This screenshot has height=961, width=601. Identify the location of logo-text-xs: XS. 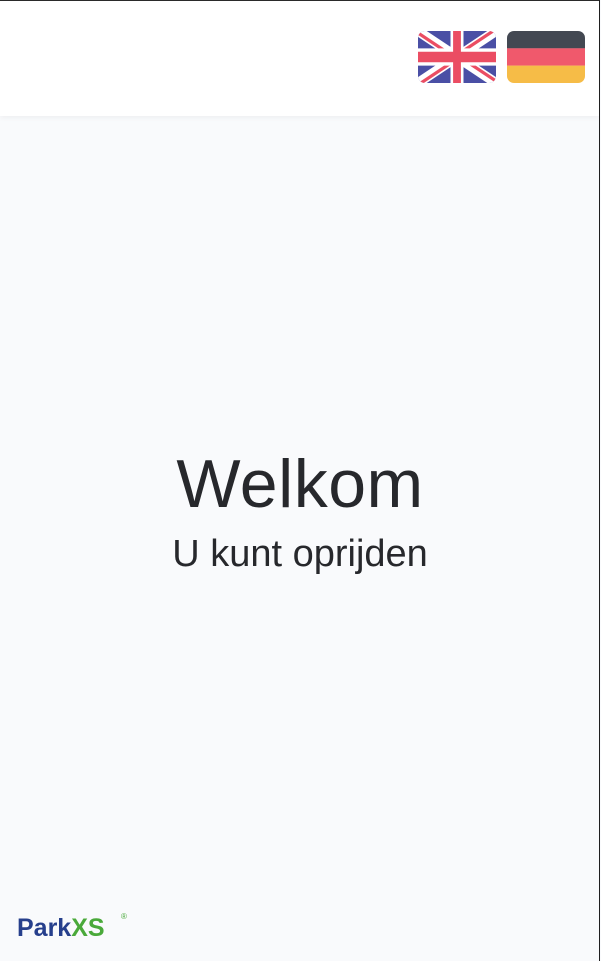
(88, 928).